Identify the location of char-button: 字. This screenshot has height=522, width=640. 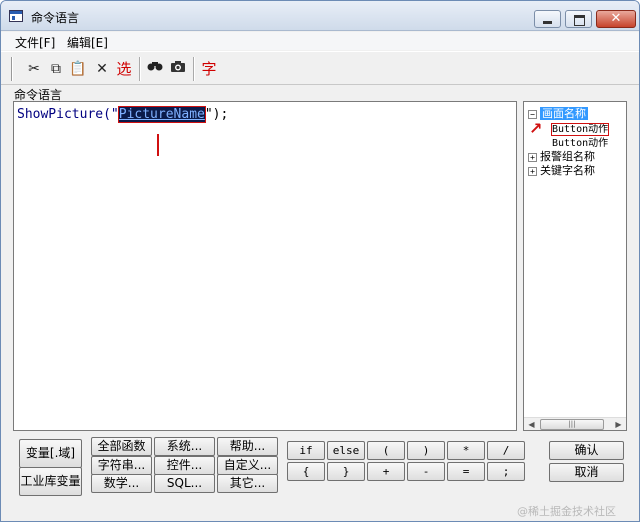
(209, 69).